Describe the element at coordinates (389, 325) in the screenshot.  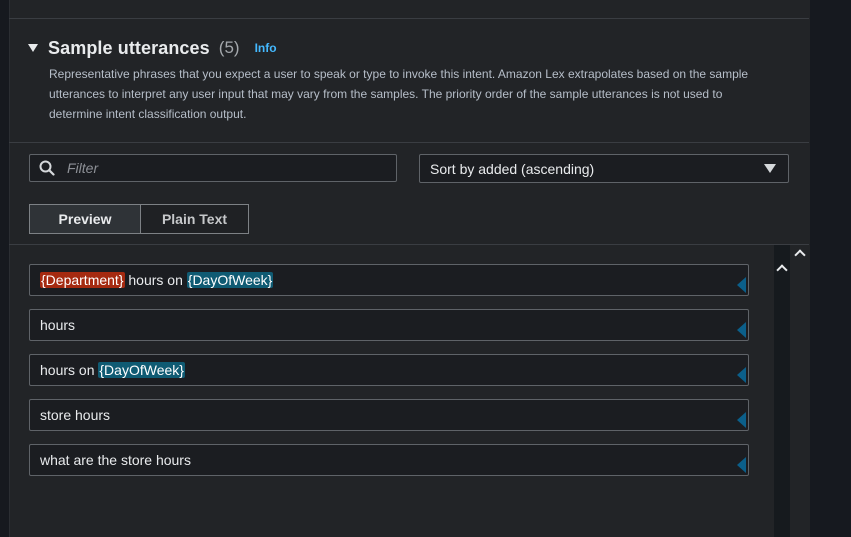
I see `utterance-item: hours` at that location.